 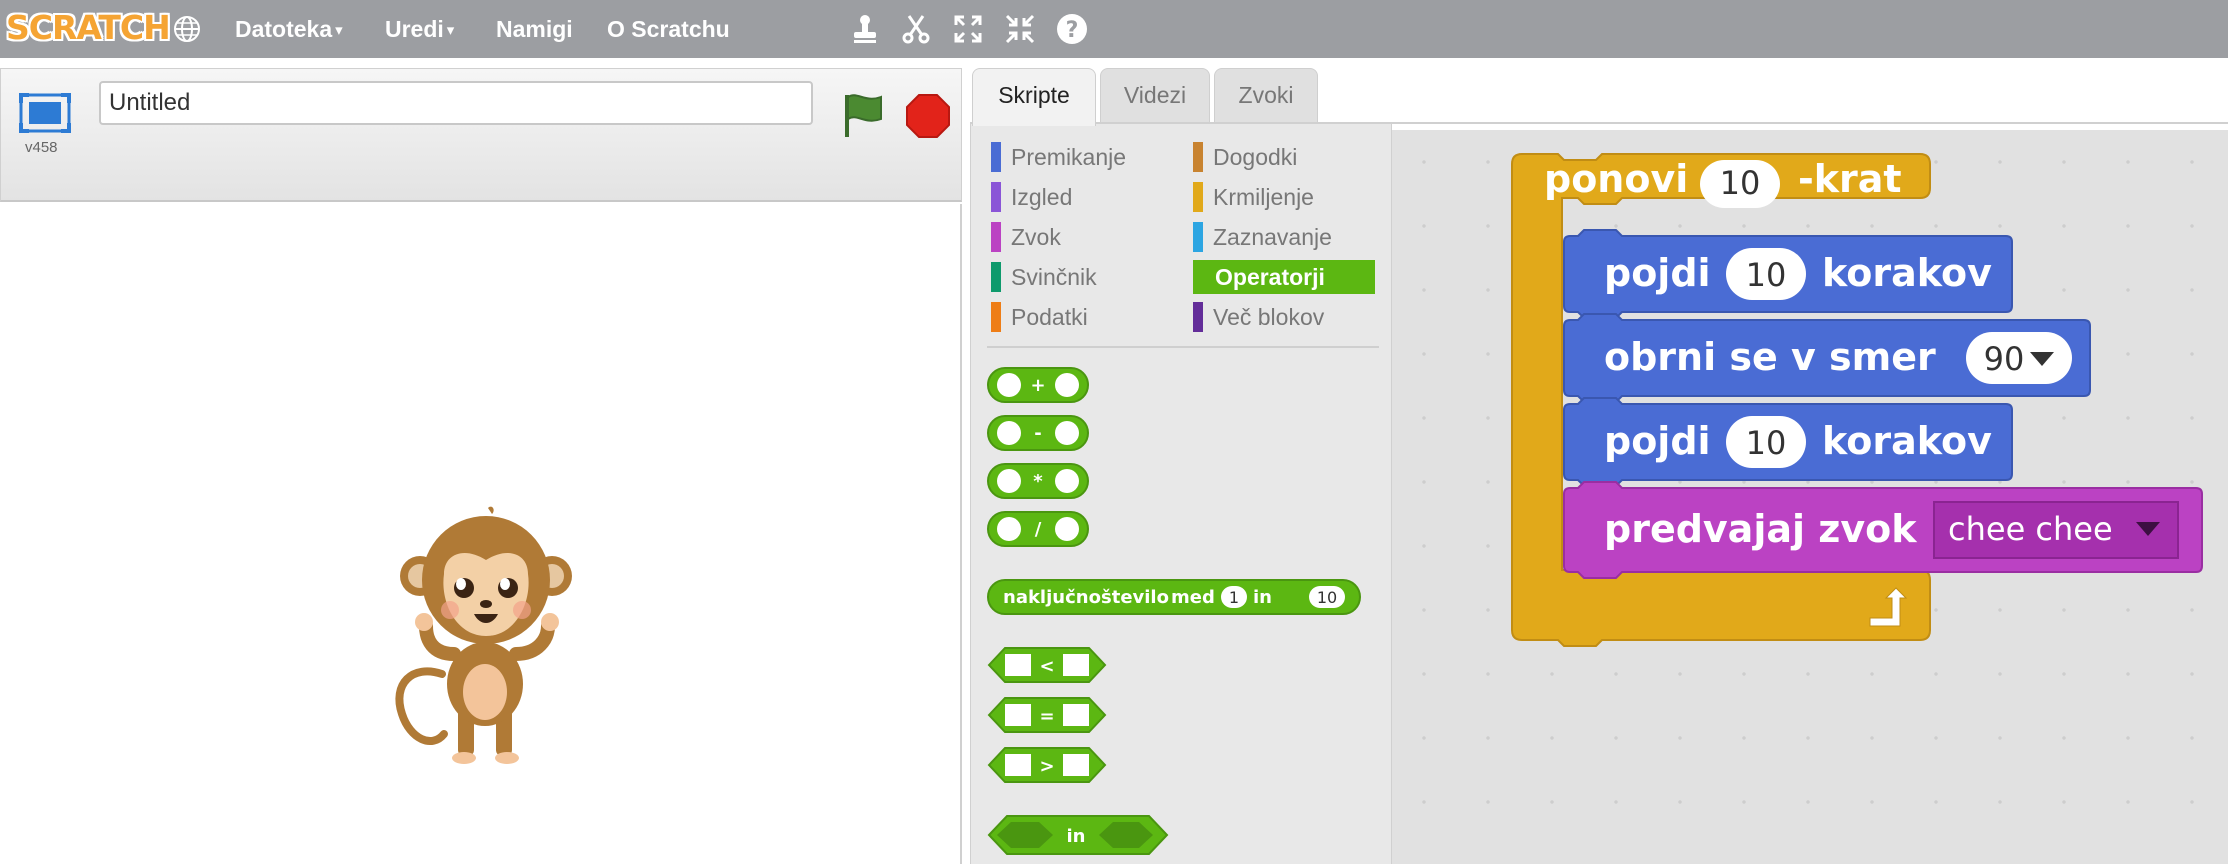 I want to click on divide-operator-block: /, so click(x=1039, y=530).